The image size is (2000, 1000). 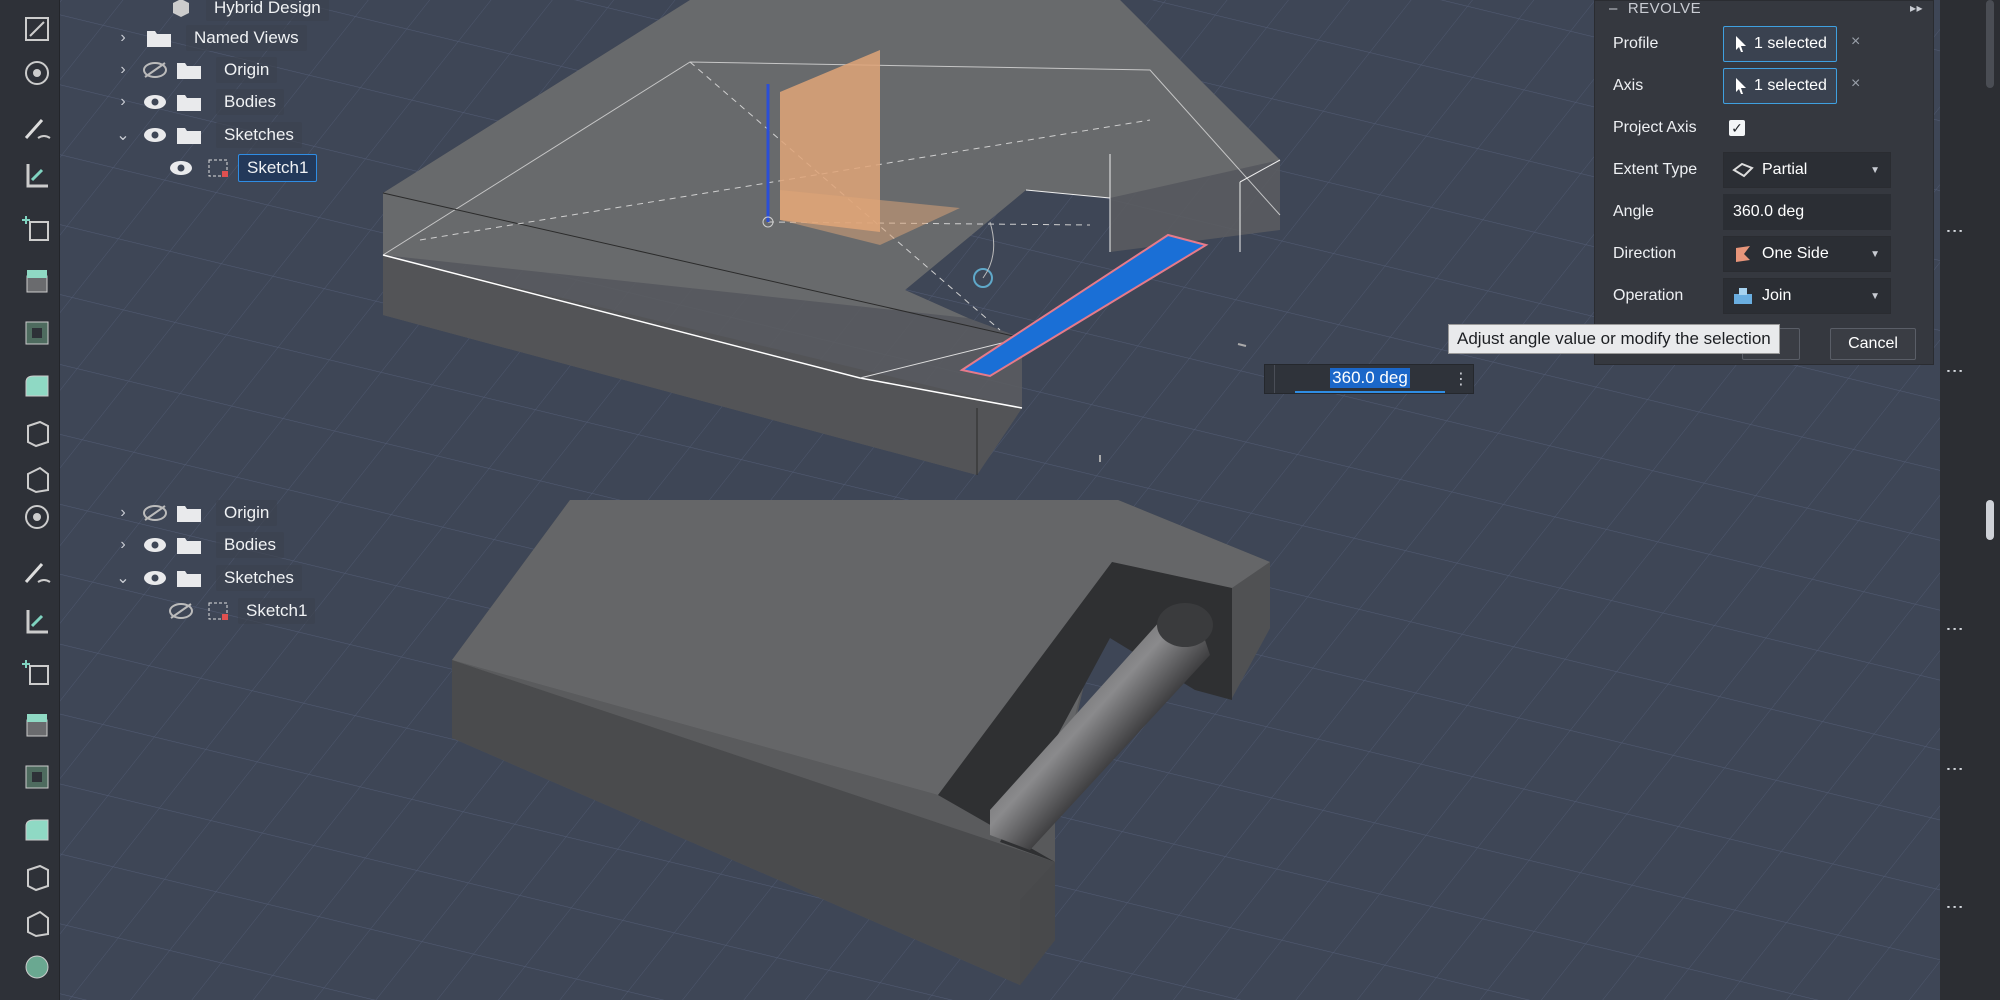 I want to click on profile-select-button: 1 selected, so click(x=1780, y=44).